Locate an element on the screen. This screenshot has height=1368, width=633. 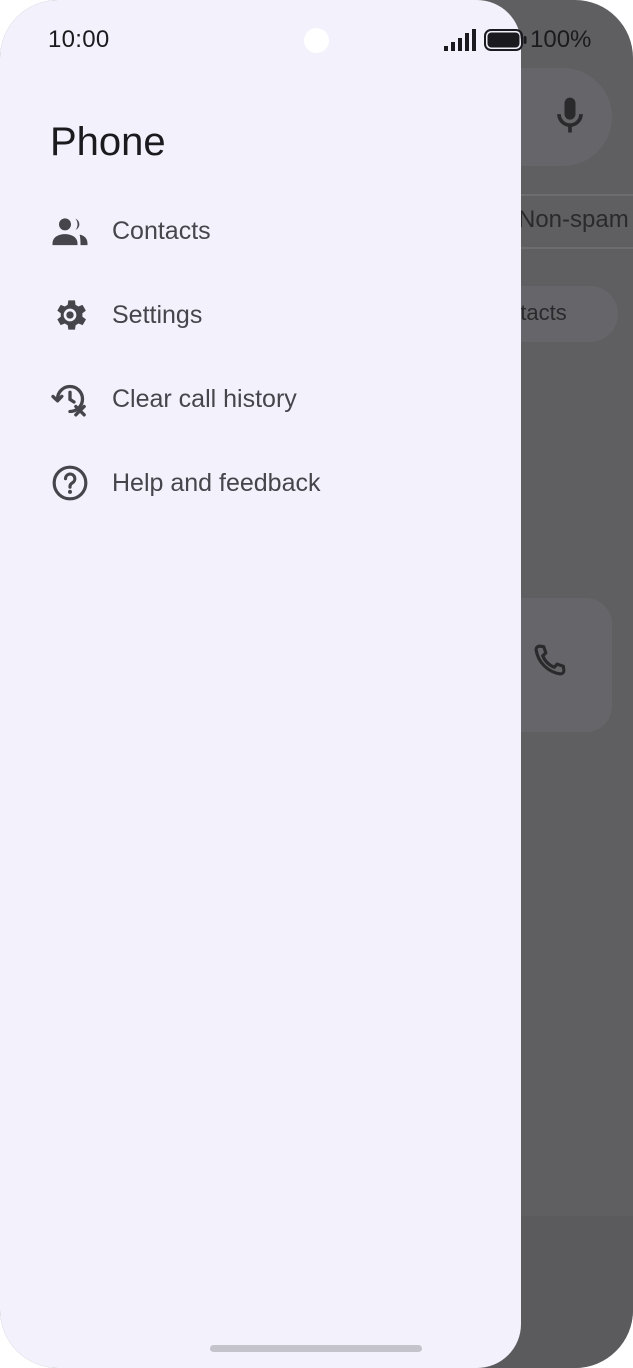
contacts-icon is located at coordinates (70, 231).